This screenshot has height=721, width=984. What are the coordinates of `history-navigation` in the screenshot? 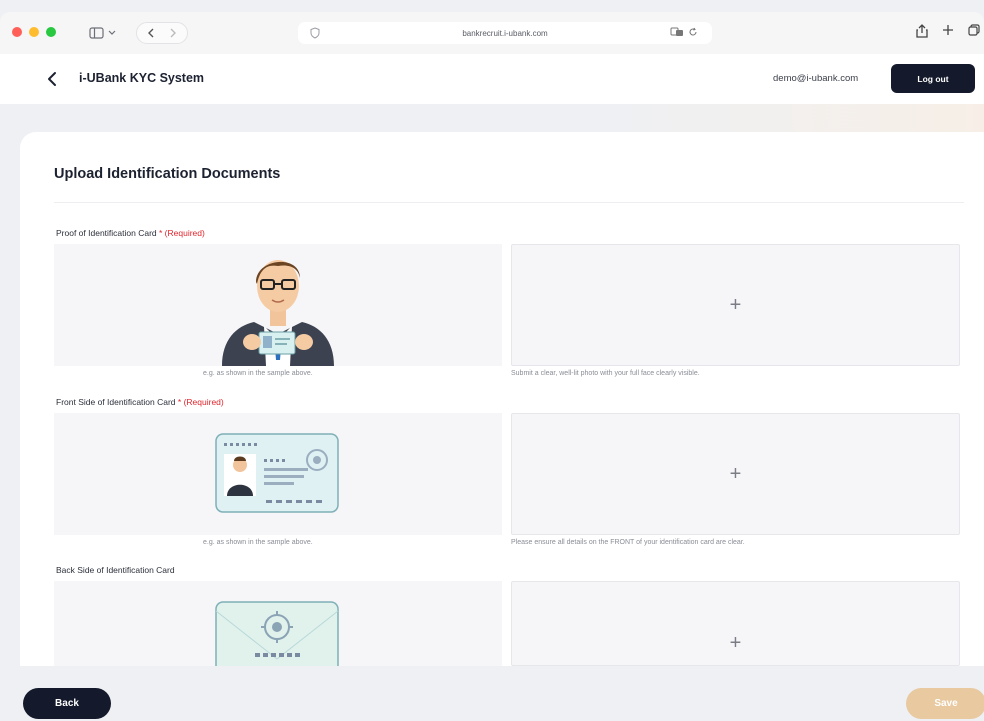 It's located at (162, 33).